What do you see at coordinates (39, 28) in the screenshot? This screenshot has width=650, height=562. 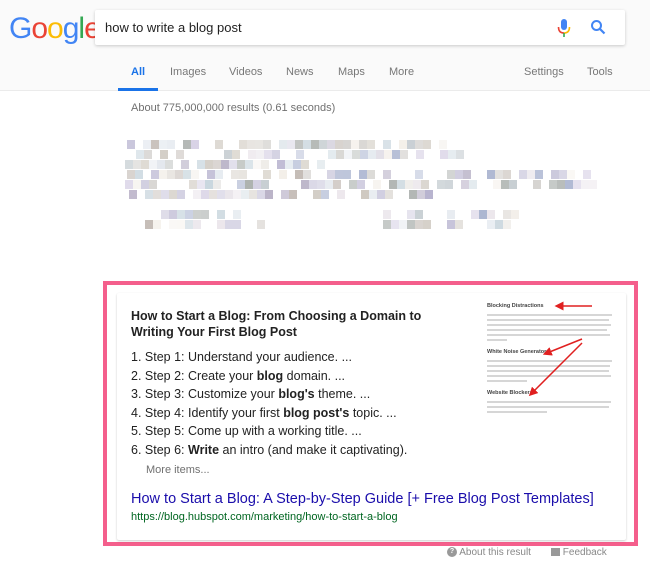 I see `logo-letter: o` at bounding box center [39, 28].